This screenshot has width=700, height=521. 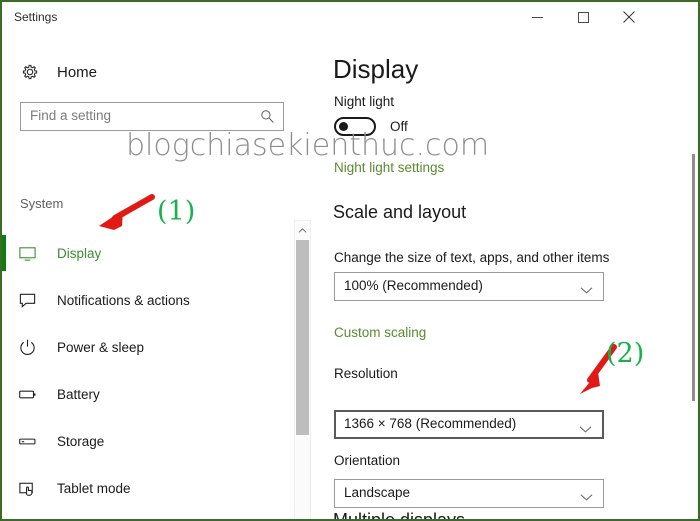 I want to click on orientation-dropdown-value: Landscape, so click(x=377, y=492).